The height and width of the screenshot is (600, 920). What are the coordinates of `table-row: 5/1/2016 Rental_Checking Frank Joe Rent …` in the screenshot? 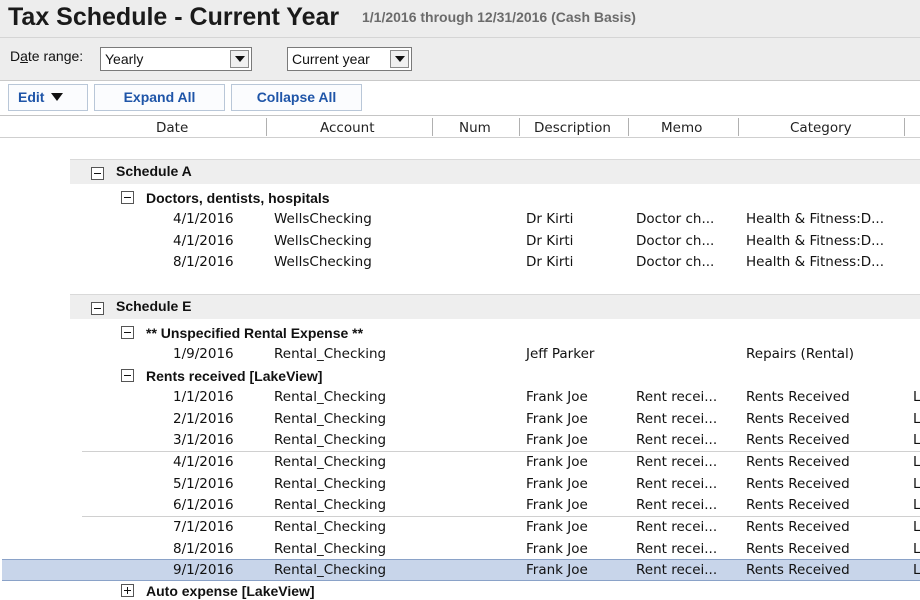 It's located at (460, 485).